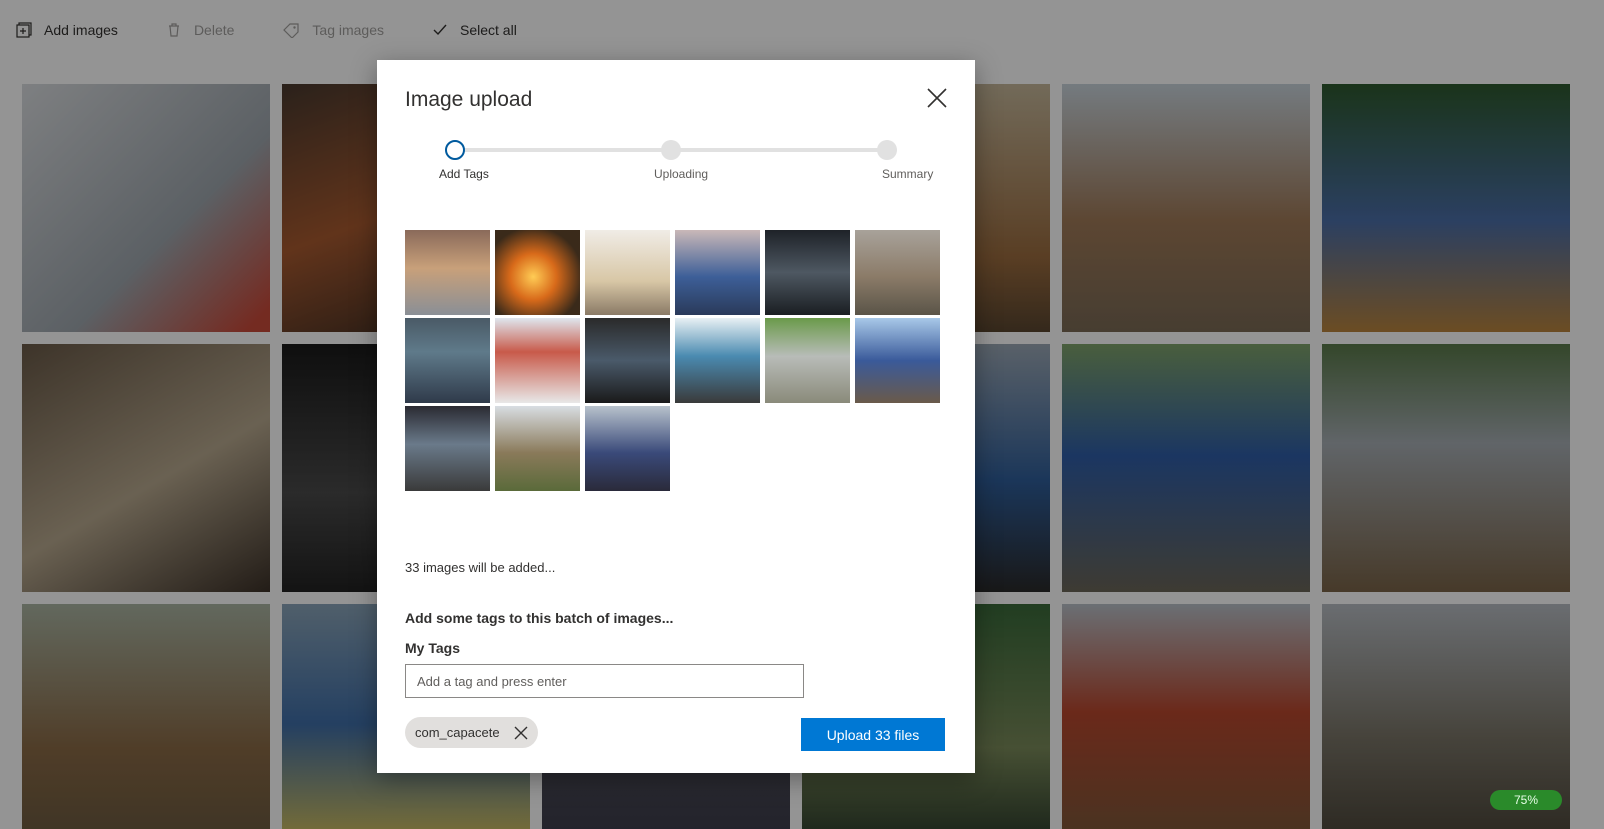 The image size is (1604, 829). What do you see at coordinates (908, 174) in the screenshot?
I see `step-label-summary: Summary` at bounding box center [908, 174].